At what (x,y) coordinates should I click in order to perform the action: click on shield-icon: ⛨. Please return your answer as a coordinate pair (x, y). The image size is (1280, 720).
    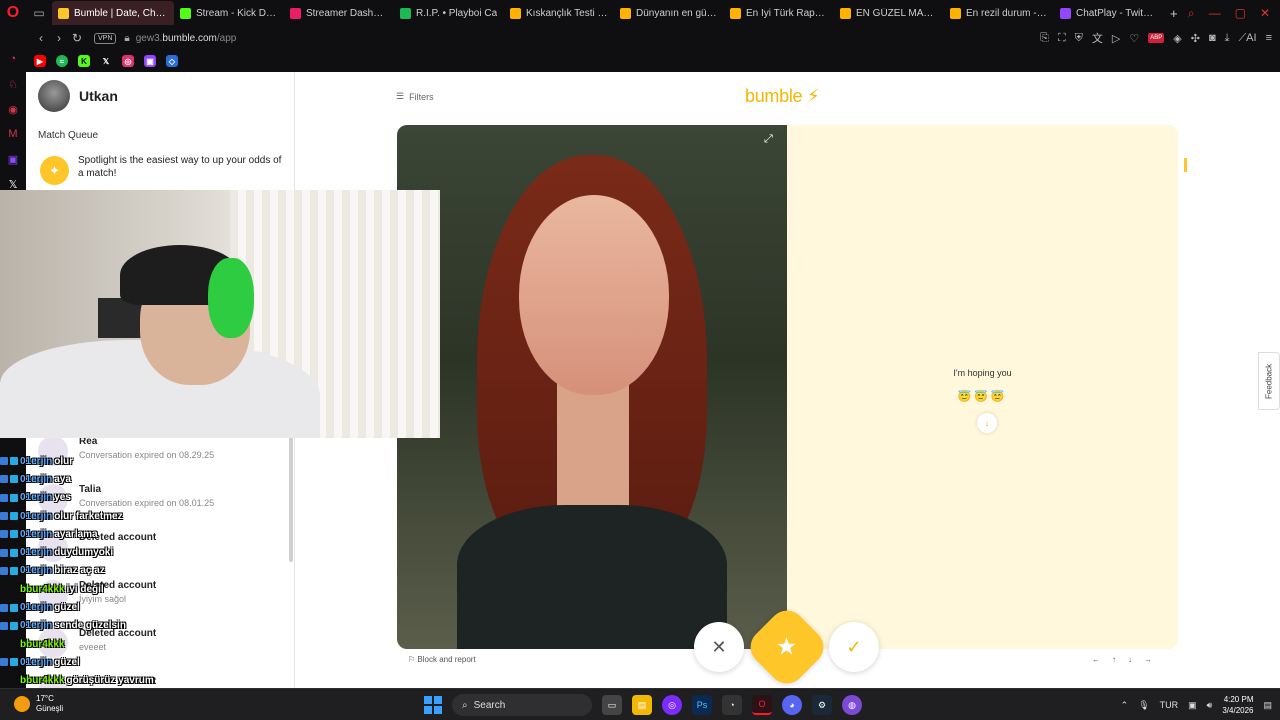
    Looking at the image, I should click on (1079, 38).